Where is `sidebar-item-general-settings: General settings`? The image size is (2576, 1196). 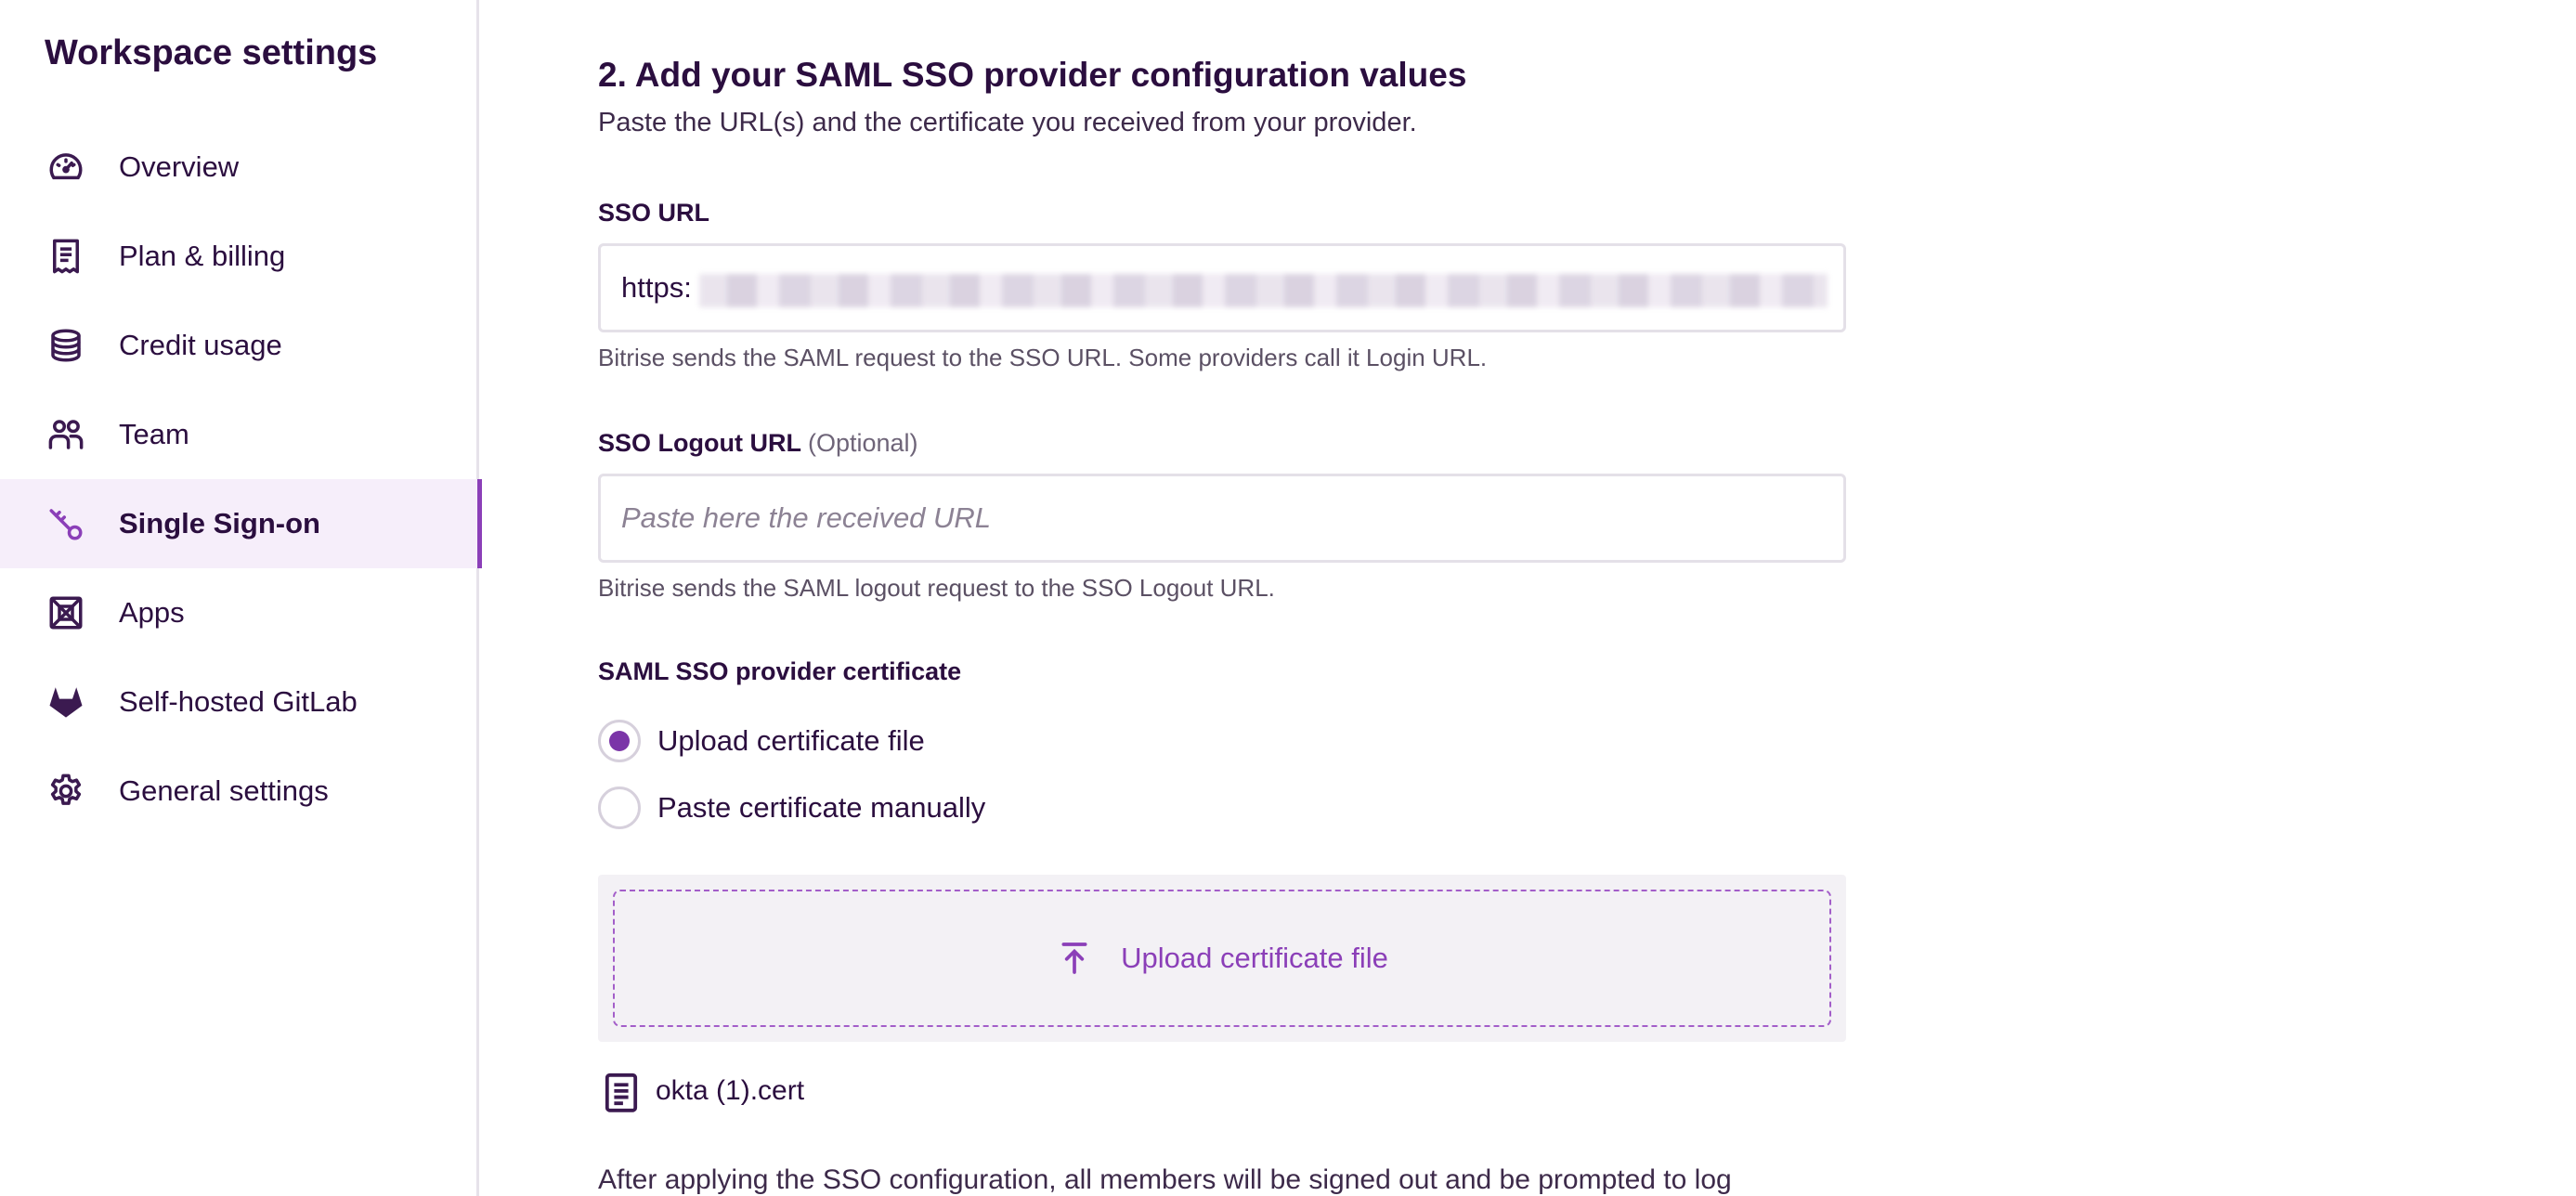
sidebar-item-general-settings: General settings is located at coordinates (240, 791).